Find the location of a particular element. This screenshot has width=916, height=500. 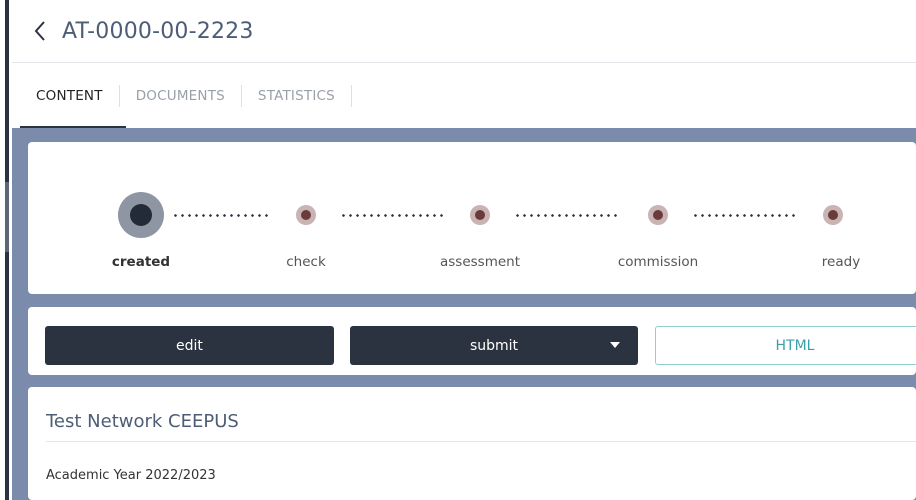

page-title: AT-0000-00-2223 is located at coordinates (158, 31).